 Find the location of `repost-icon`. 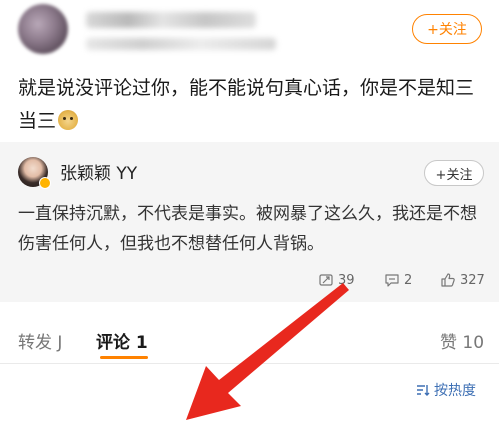

repost-icon is located at coordinates (326, 280).